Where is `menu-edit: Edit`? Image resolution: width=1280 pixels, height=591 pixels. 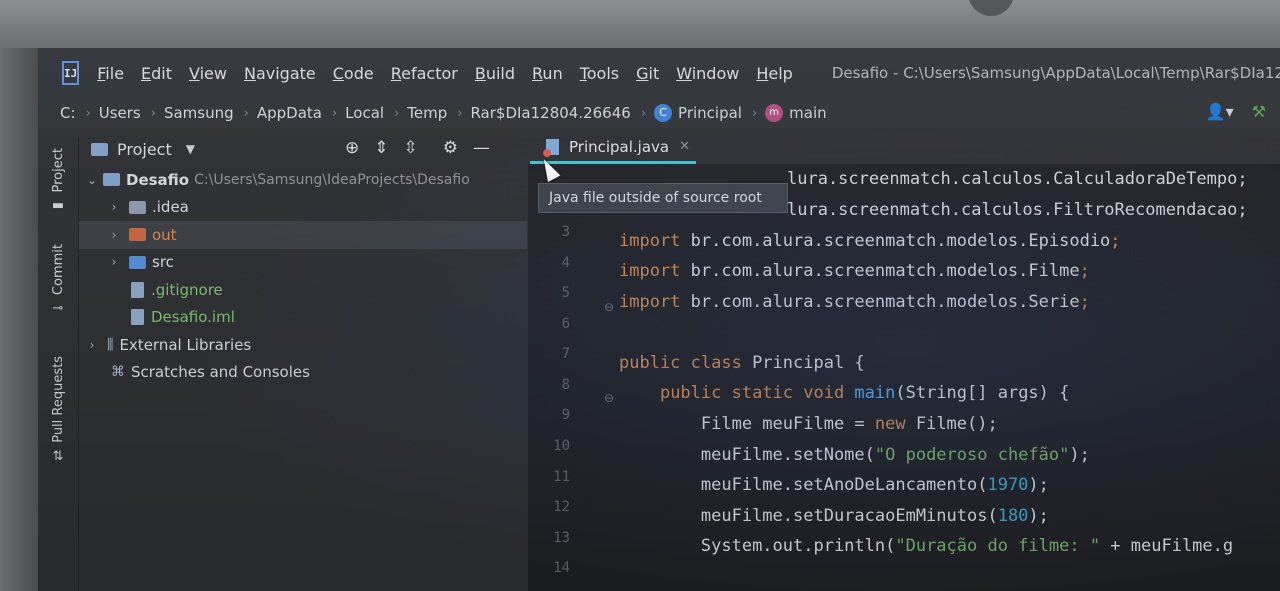
menu-edit: Edit is located at coordinates (156, 73).